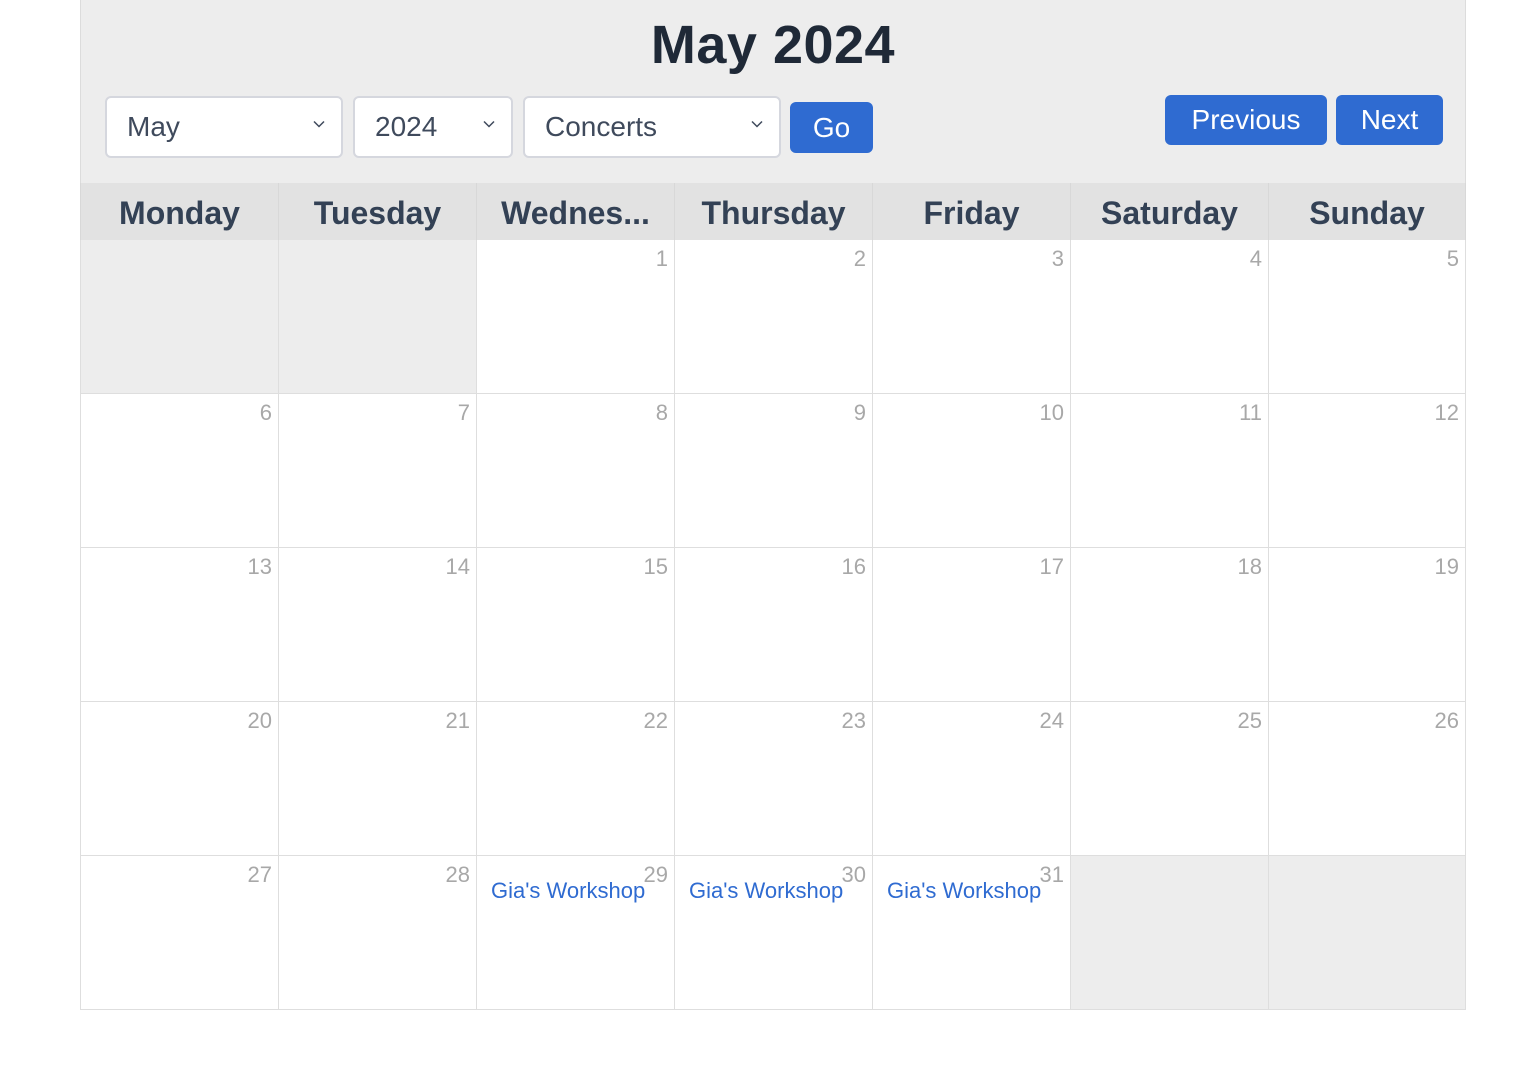 This screenshot has height=1072, width=1540. Describe the element at coordinates (1452, 258) in the screenshot. I see `day-number: 5` at that location.